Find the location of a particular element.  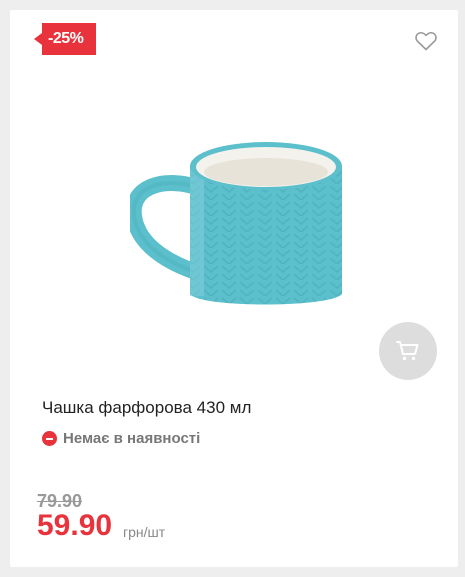

cart-icon is located at coordinates (407, 351).